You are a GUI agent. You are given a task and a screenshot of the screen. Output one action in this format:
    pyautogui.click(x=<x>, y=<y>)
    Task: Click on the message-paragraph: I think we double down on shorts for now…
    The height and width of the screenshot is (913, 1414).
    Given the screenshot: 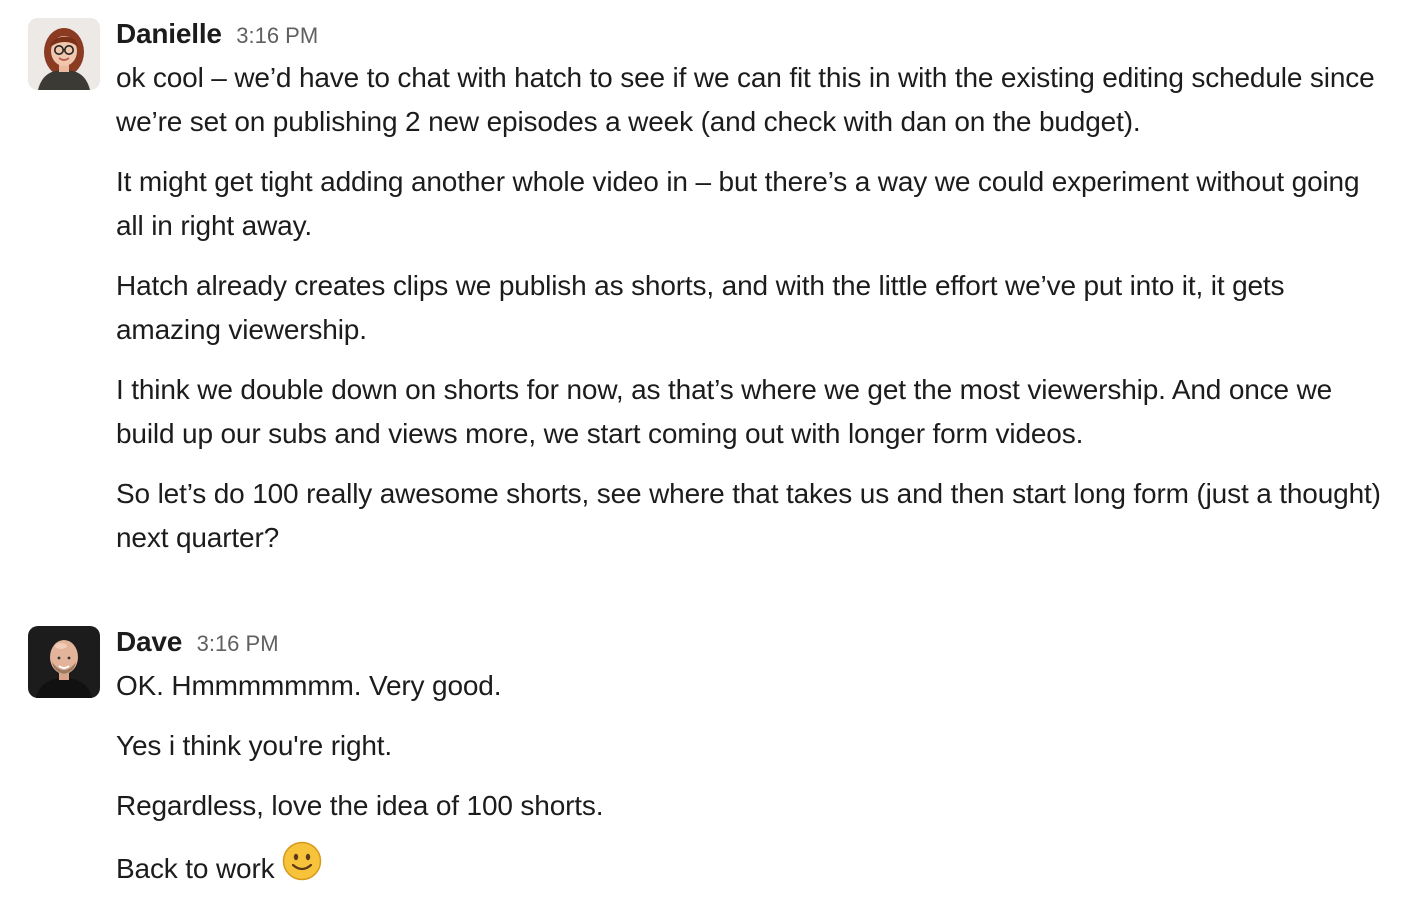 What is the action you would take?
    pyautogui.click(x=724, y=411)
    